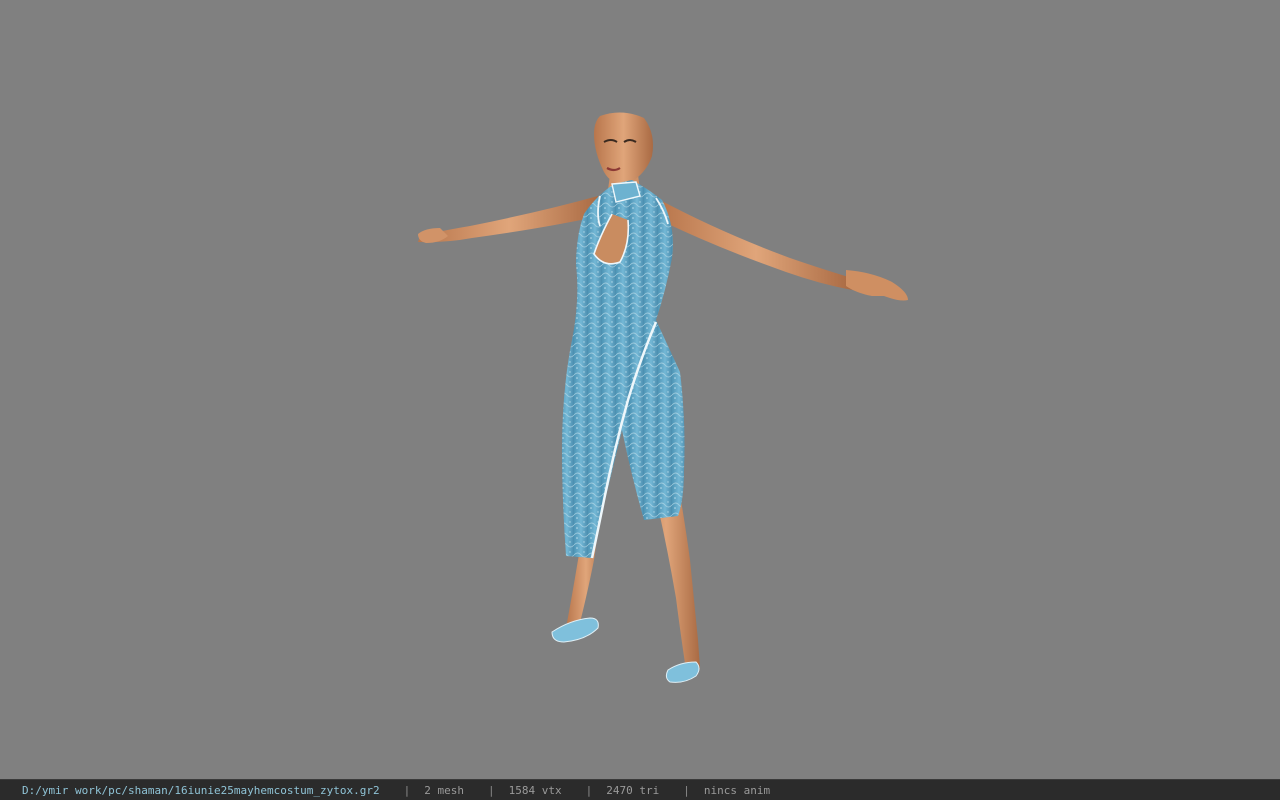  Describe the element at coordinates (575, 630) in the screenshot. I see `shoe-left` at that location.